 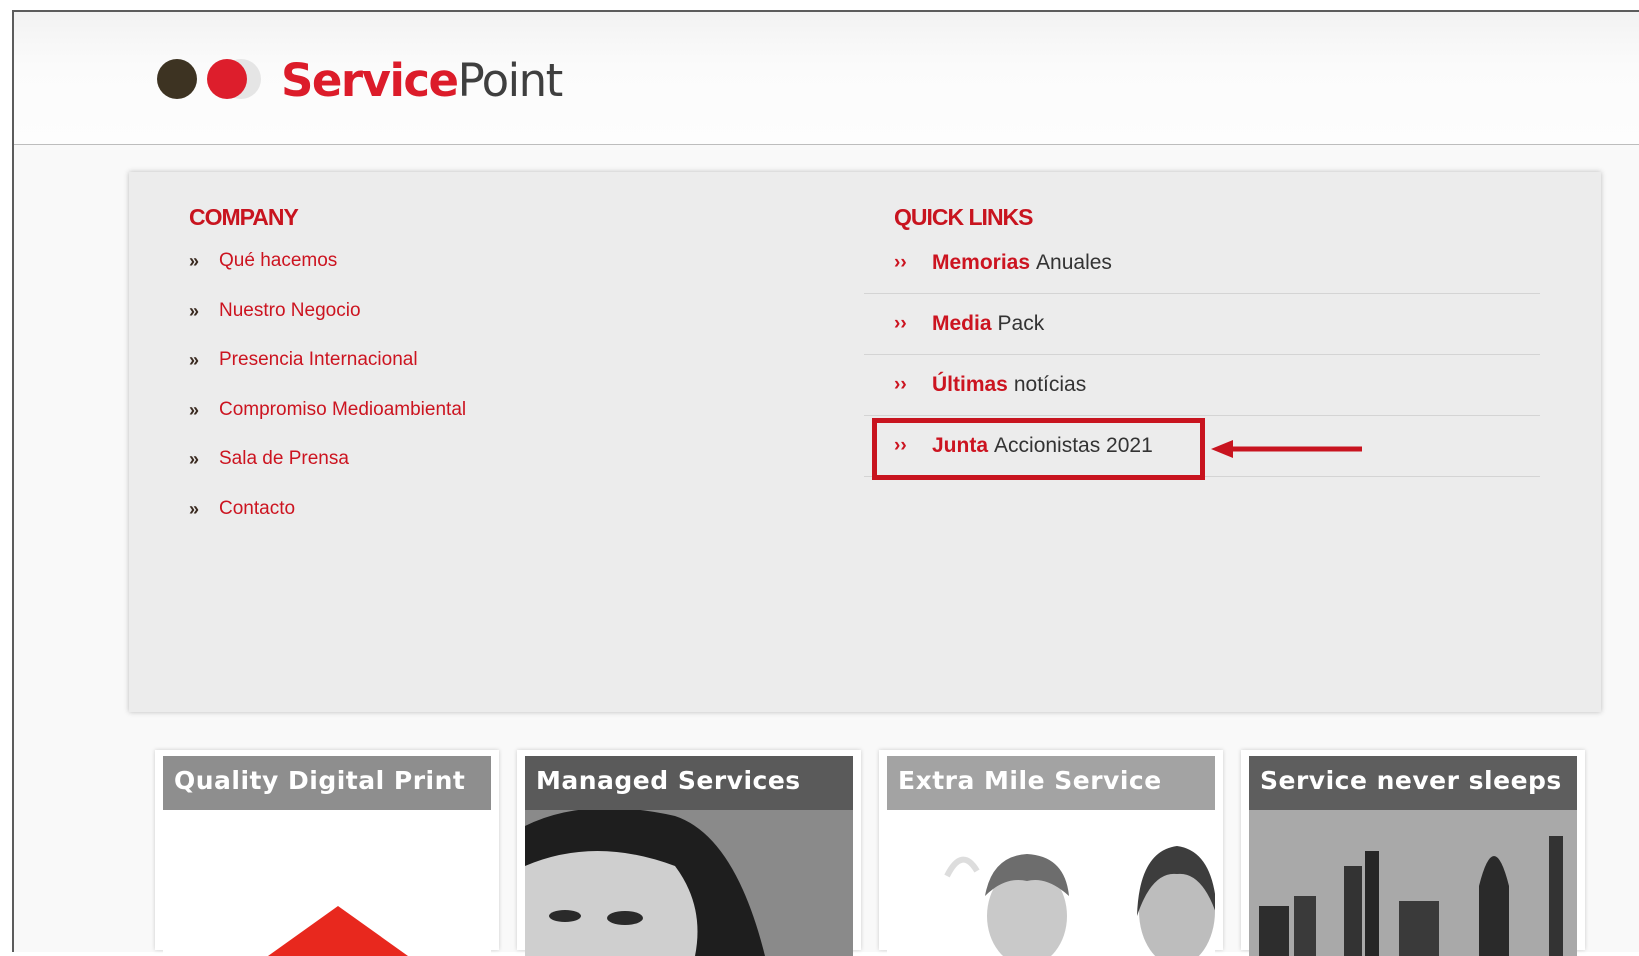 I want to click on site-header: ServicePoint, so click(x=826, y=78).